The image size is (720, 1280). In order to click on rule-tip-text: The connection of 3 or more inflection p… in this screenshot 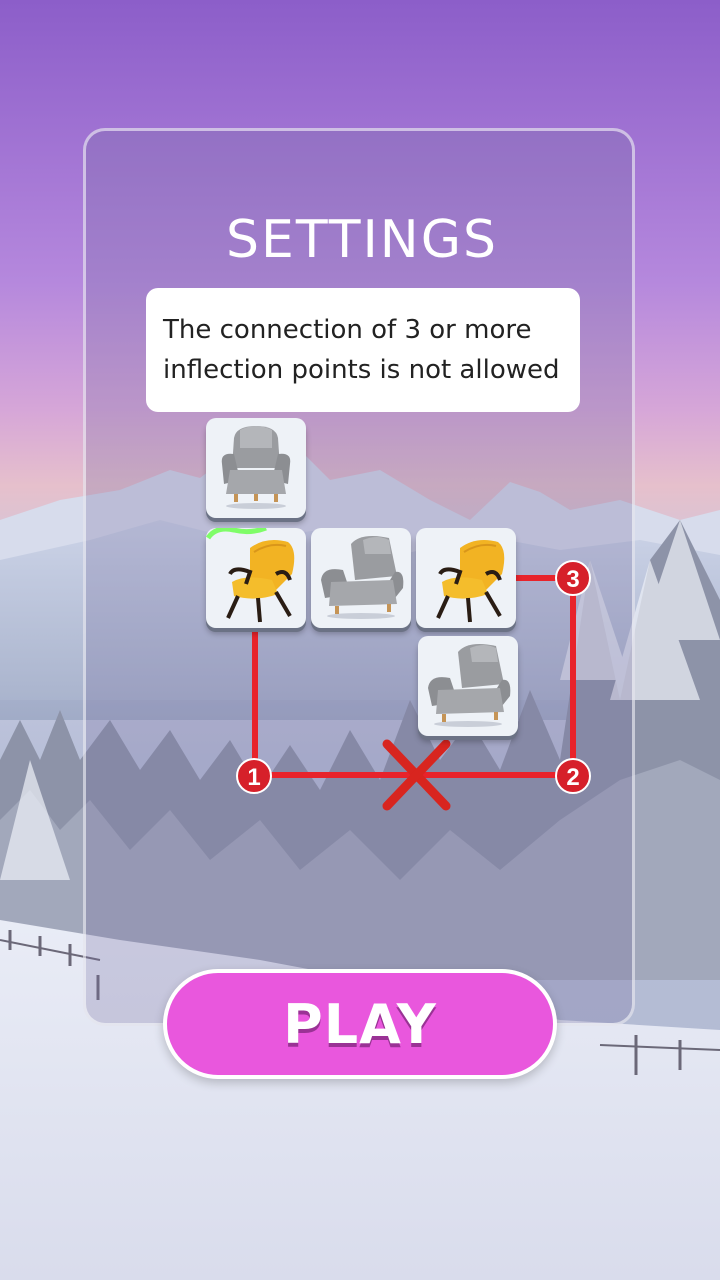, I will do `click(363, 350)`.